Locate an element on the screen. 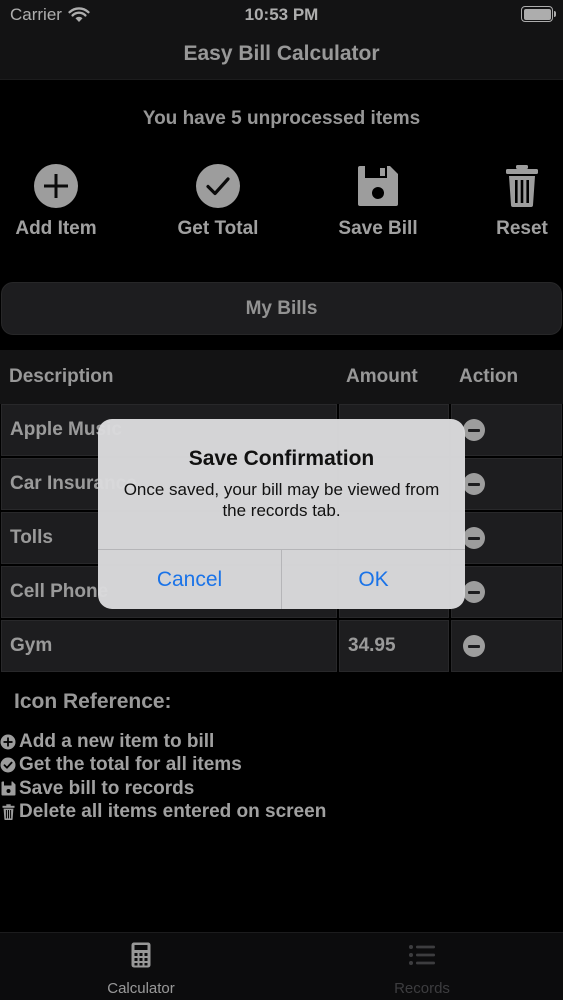 The width and height of the screenshot is (563, 1000). ok-button: OK is located at coordinates (373, 579).